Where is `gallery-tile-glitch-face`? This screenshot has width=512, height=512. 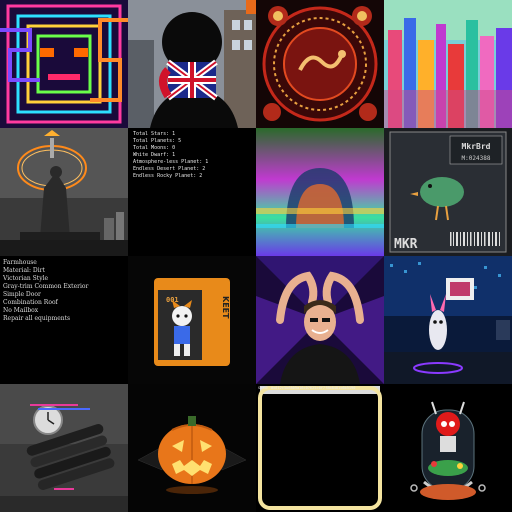 gallery-tile-glitch-face is located at coordinates (64, 64).